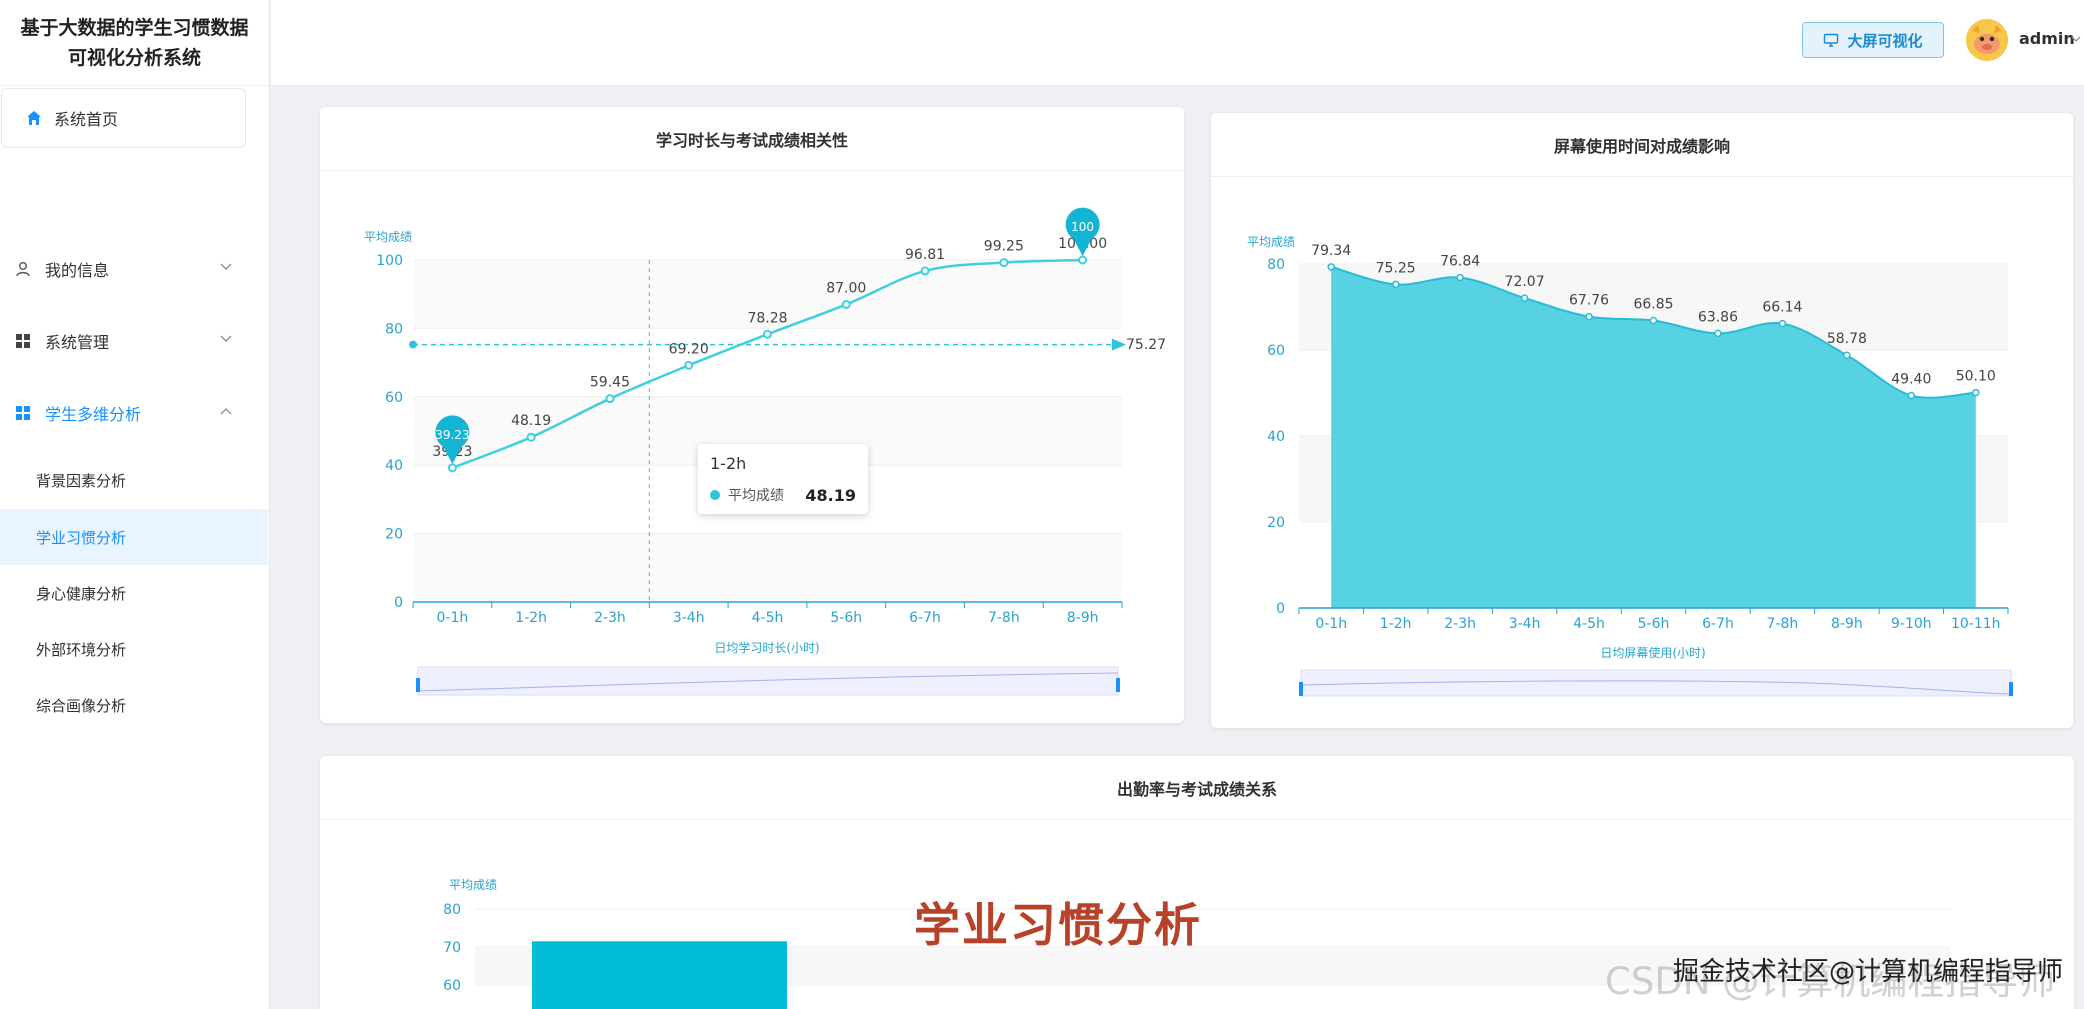 Image resolution: width=2084 pixels, height=1009 pixels. I want to click on data-label: 69.20, so click(689, 349).